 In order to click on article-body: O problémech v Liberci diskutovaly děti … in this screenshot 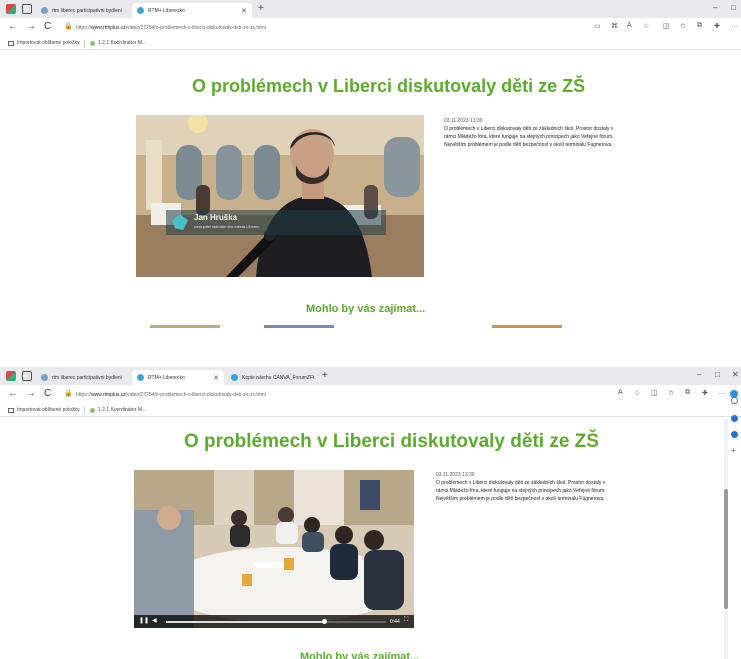, I will do `click(521, 491)`.